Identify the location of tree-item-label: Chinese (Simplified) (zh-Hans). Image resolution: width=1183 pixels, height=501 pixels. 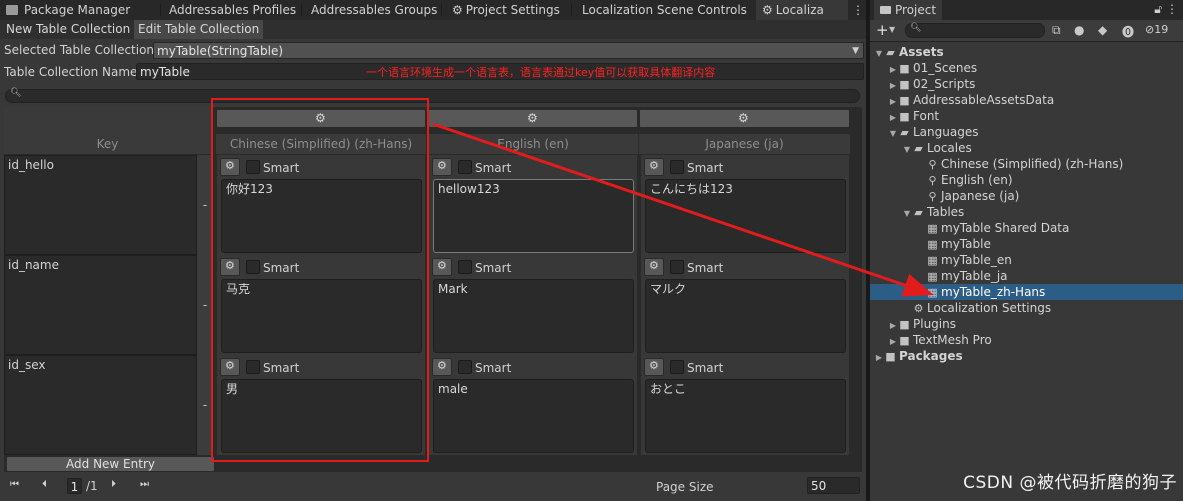
(1032, 164).